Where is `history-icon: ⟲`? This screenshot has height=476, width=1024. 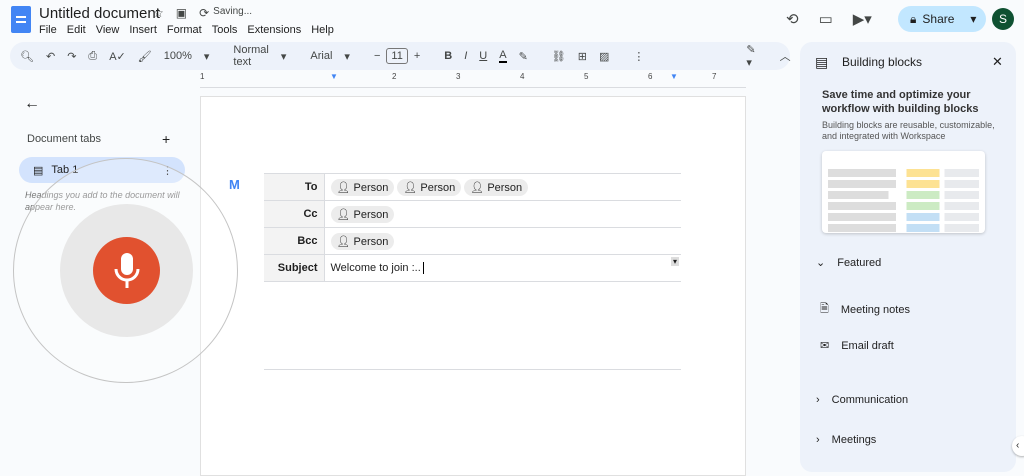 history-icon: ⟲ is located at coordinates (792, 19).